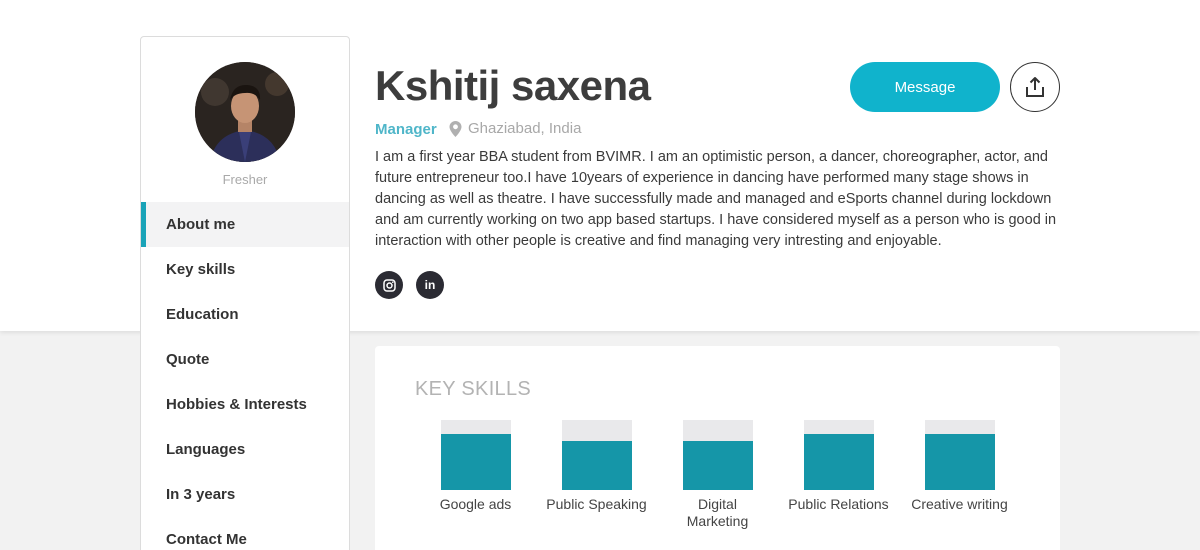 The image size is (1200, 550). Describe the element at coordinates (925, 87) in the screenshot. I see `message-button: Message` at that location.